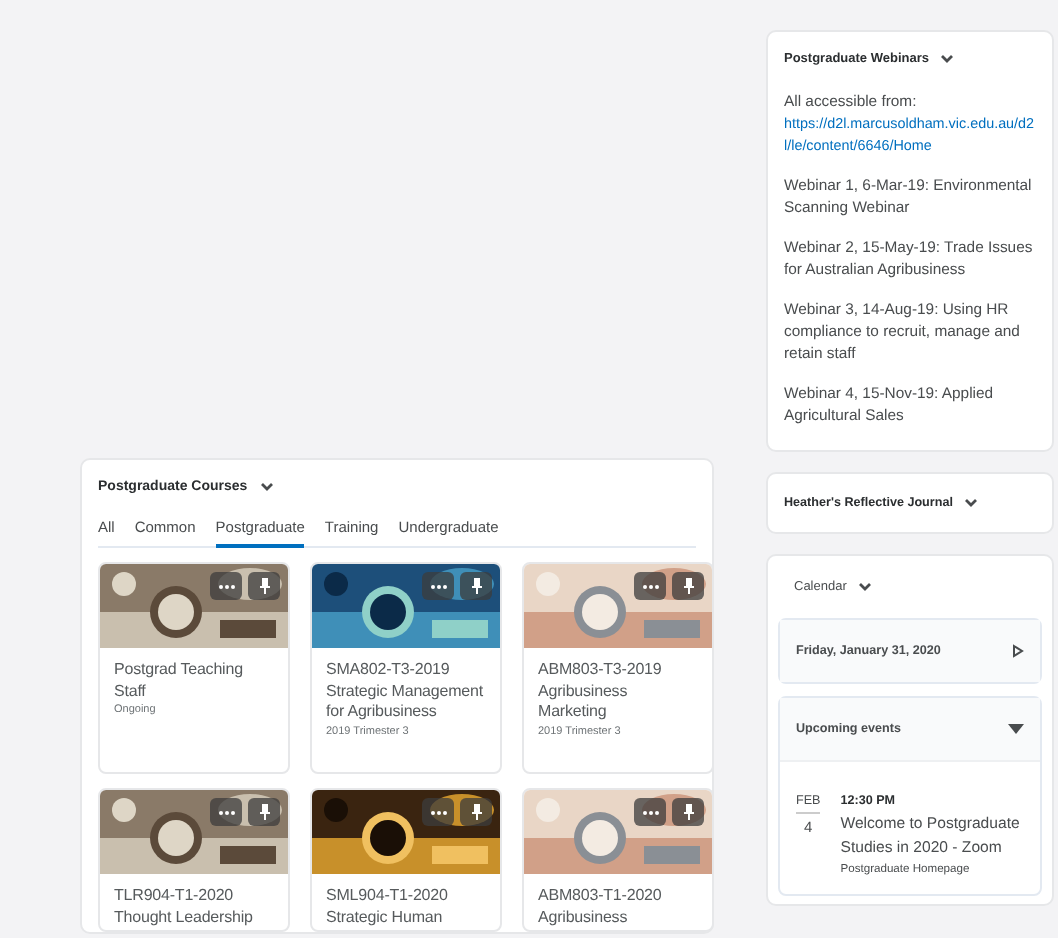 This screenshot has width=1058, height=938. I want to click on course-title: ABM803-T1-2020 Agribusiness, so click(601, 907).